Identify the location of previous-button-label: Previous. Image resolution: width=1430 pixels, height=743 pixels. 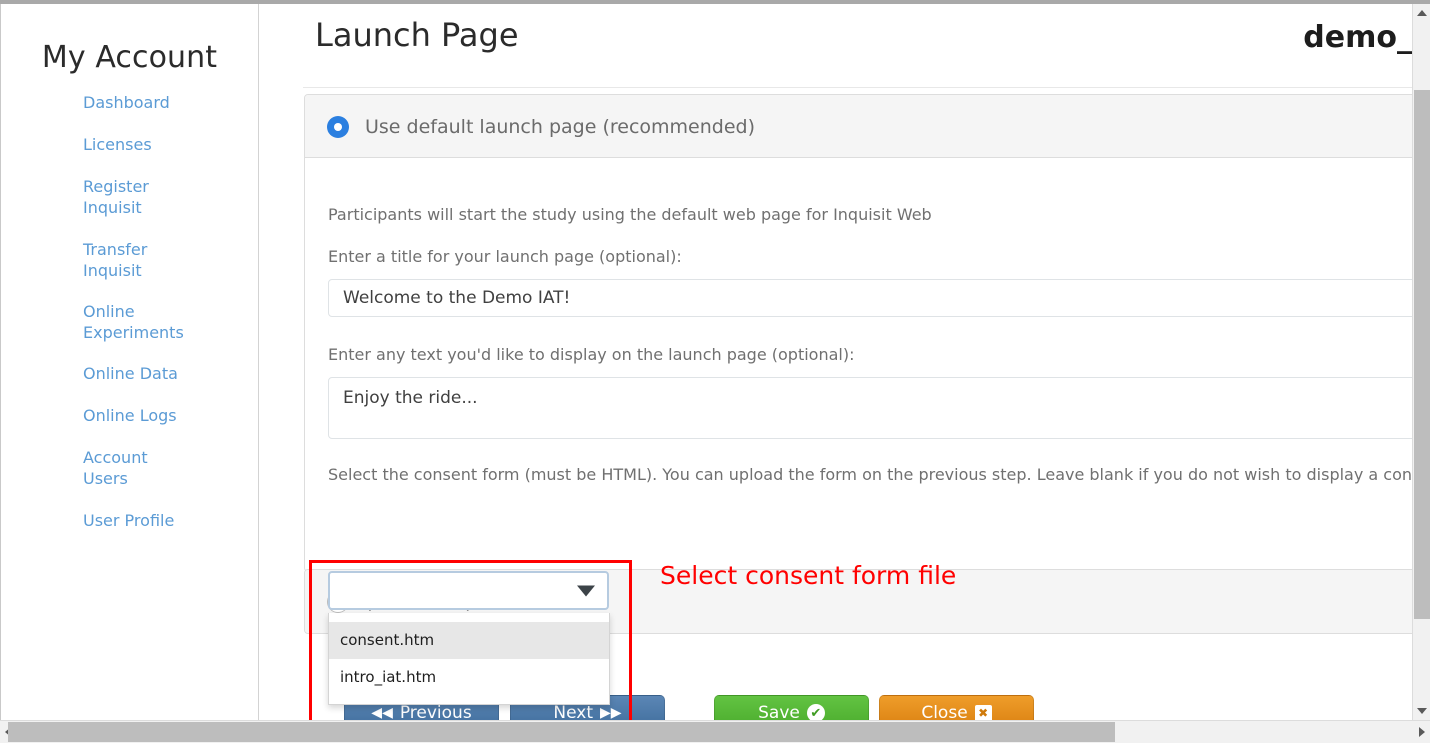
(435, 711).